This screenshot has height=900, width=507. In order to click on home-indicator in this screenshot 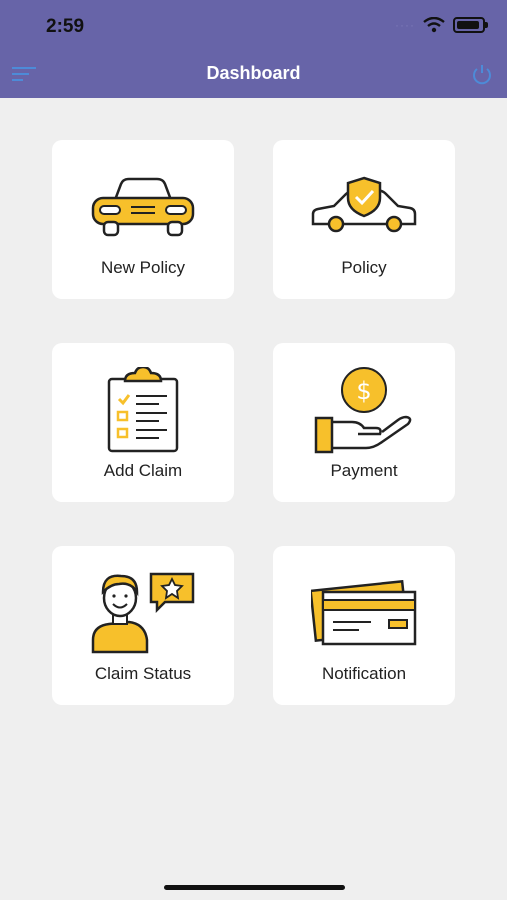, I will do `click(254, 887)`.